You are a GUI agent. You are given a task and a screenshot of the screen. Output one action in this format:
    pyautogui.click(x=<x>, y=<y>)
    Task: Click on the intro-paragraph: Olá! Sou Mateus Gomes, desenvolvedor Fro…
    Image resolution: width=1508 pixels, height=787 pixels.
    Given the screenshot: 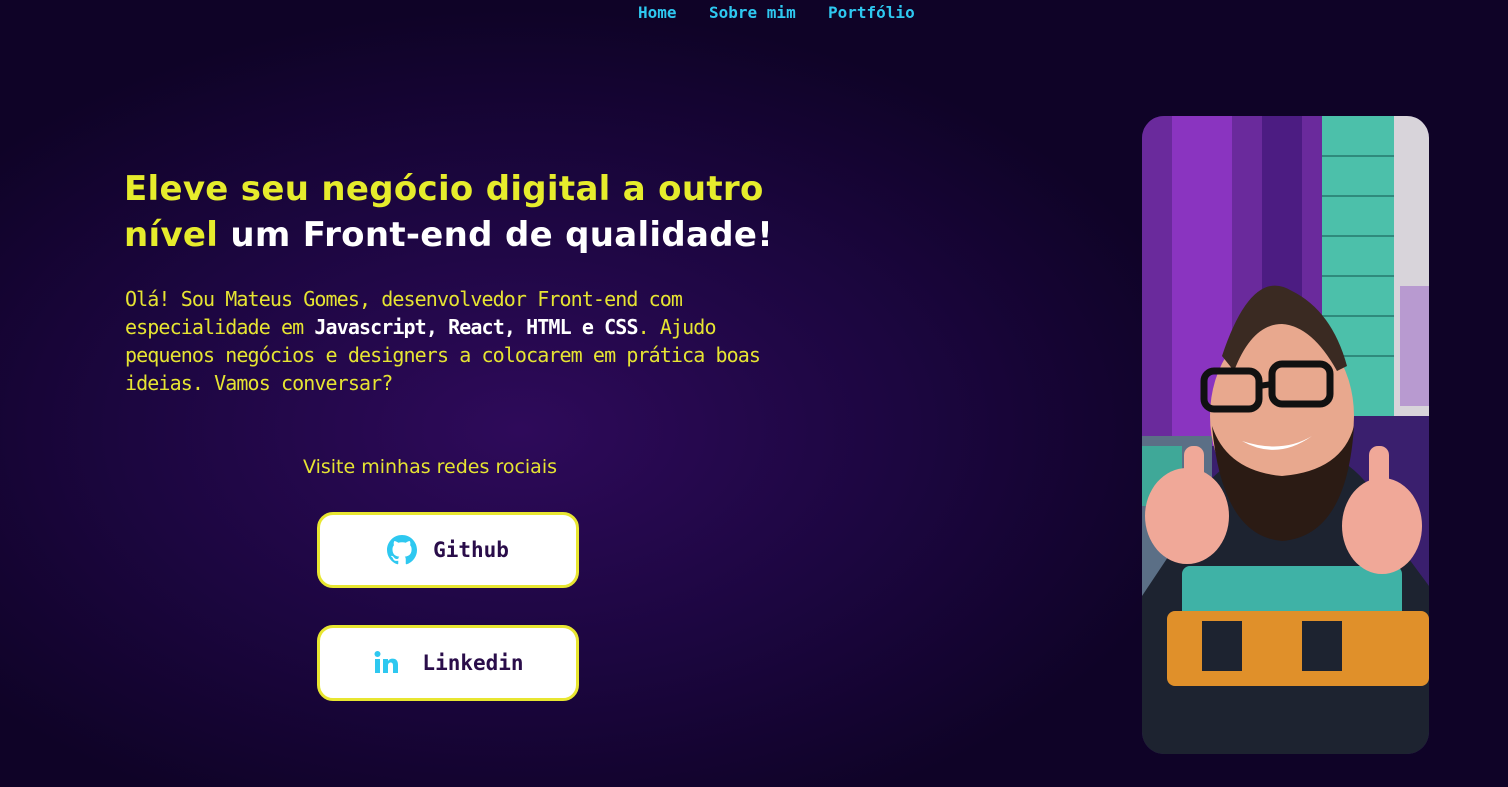 What is the action you would take?
    pyautogui.click(x=445, y=341)
    